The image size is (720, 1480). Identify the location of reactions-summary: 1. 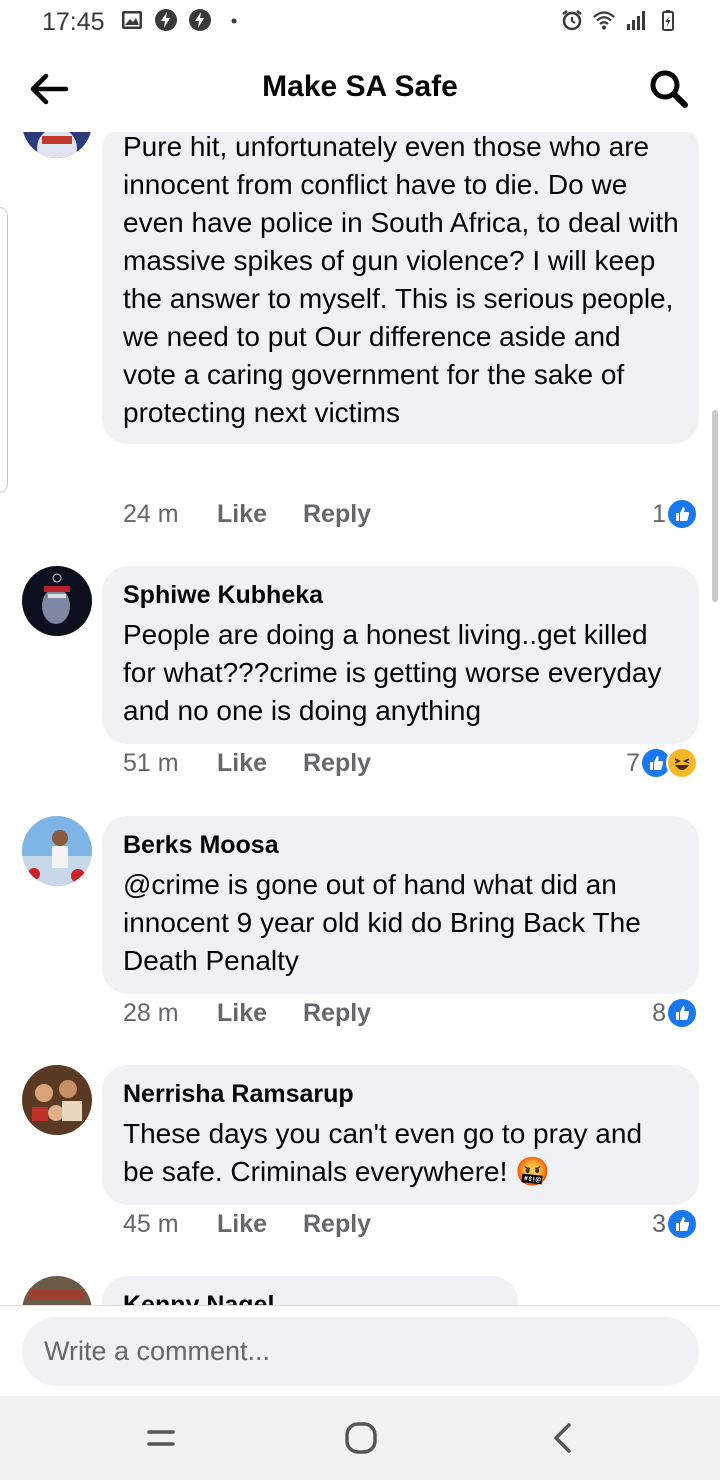
(675, 514).